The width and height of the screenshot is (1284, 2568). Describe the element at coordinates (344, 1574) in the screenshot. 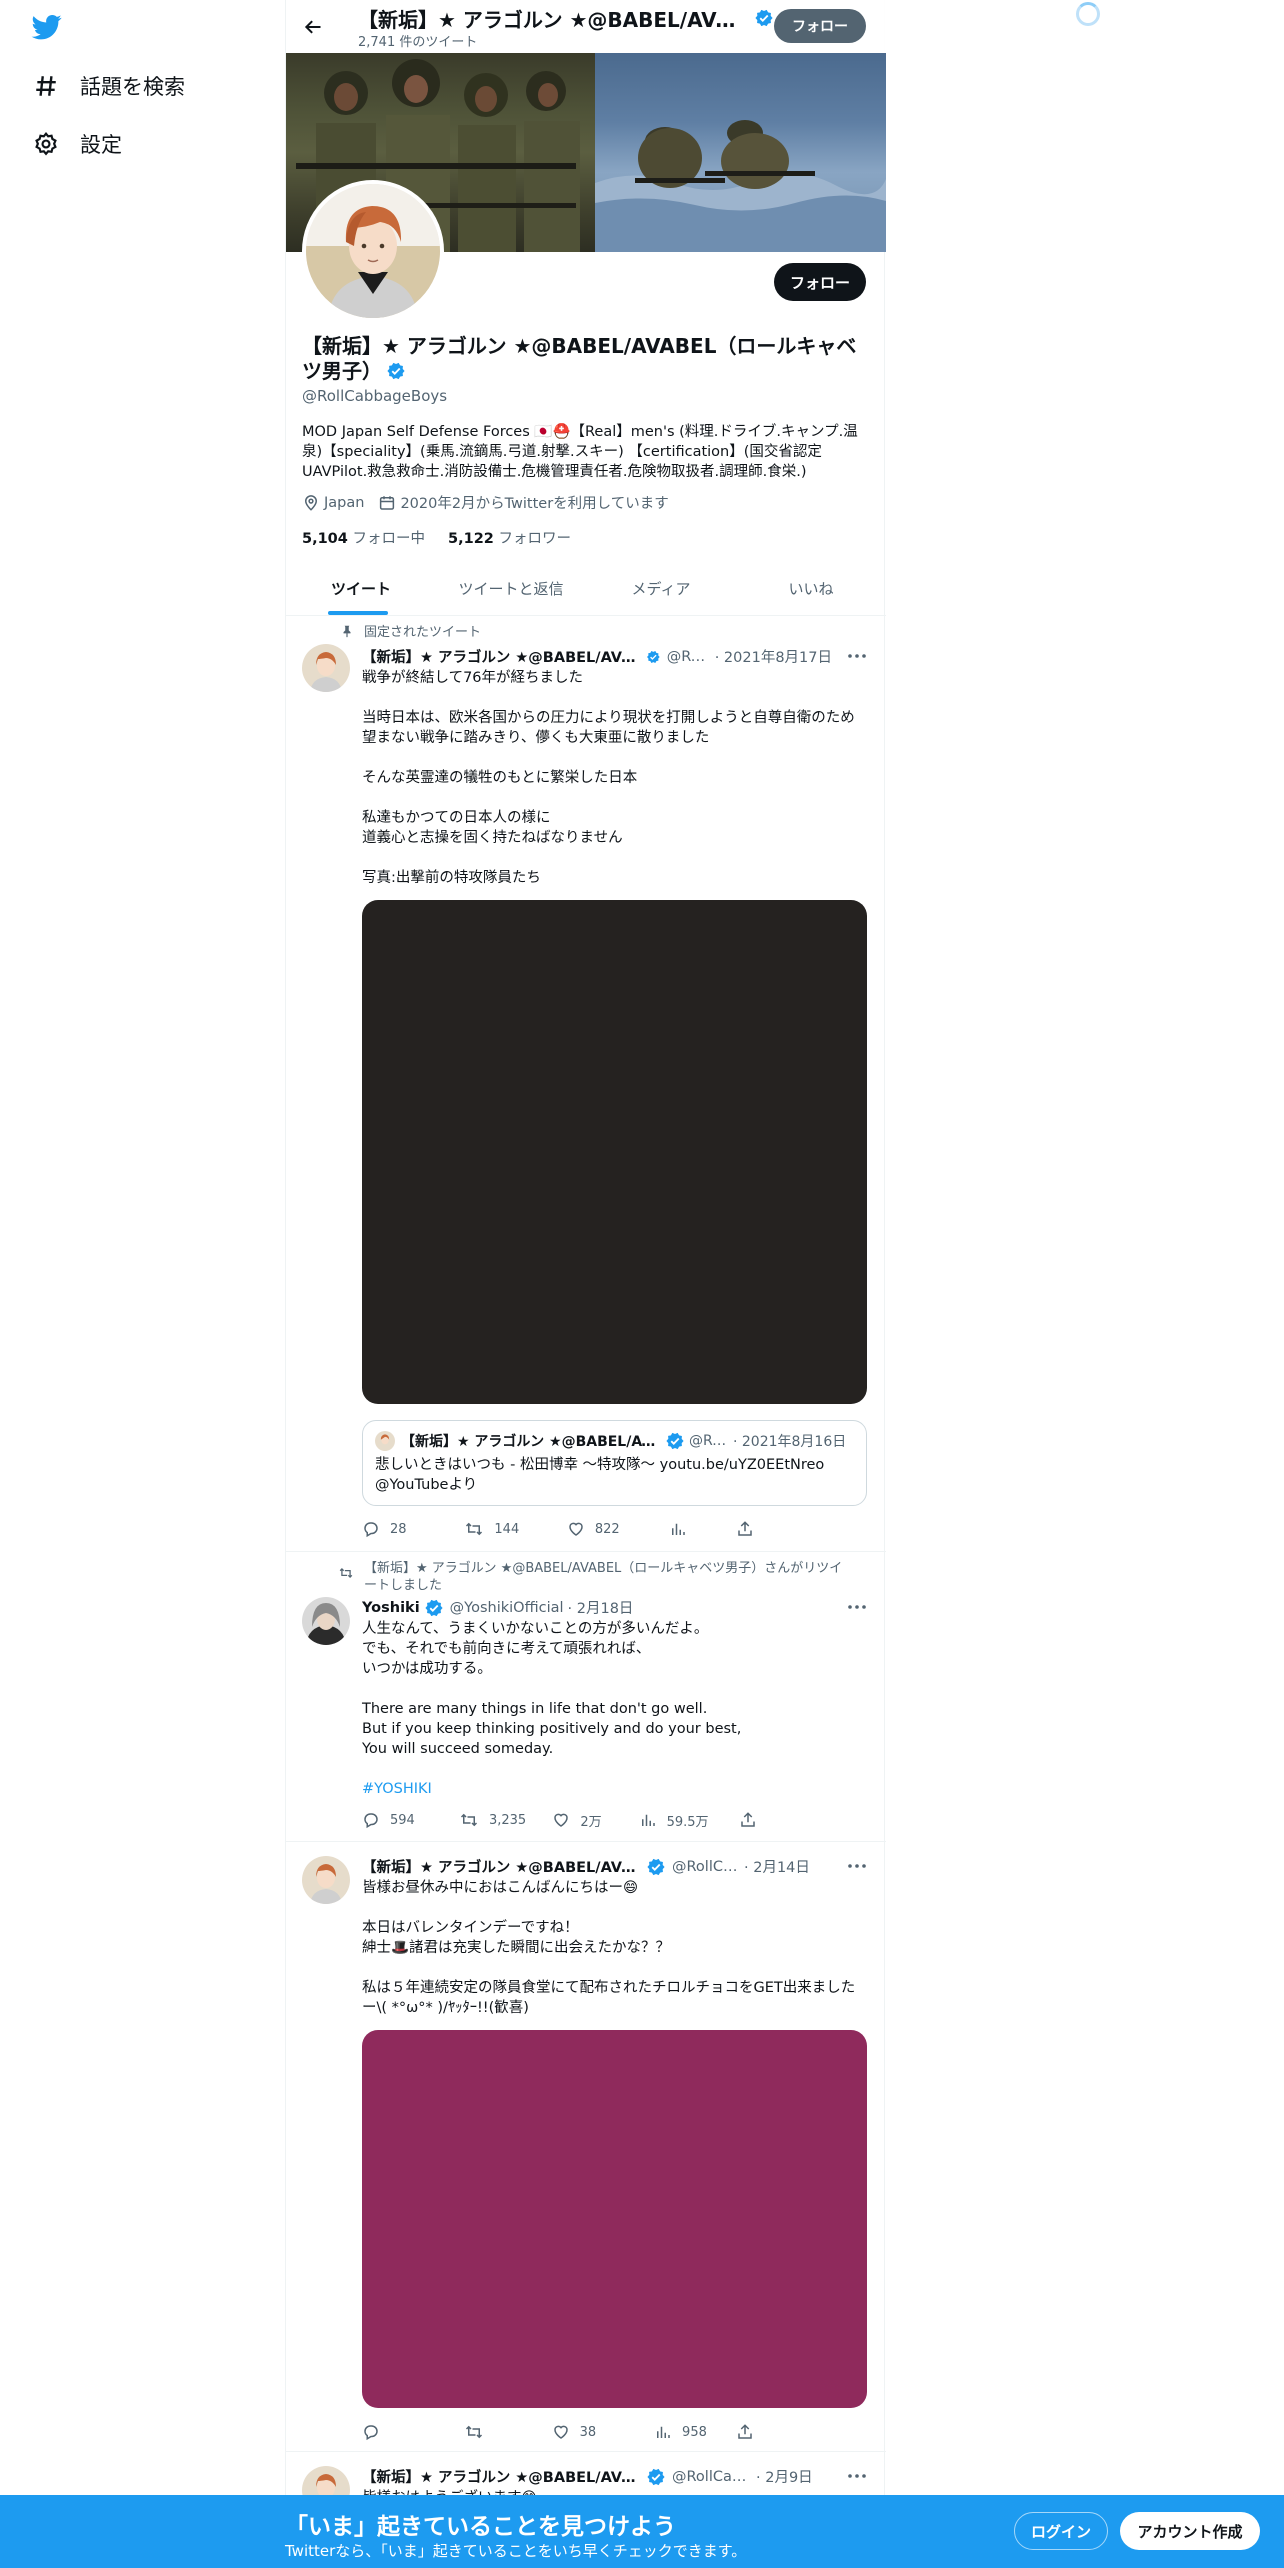

I see `retweet-small-icon` at that location.